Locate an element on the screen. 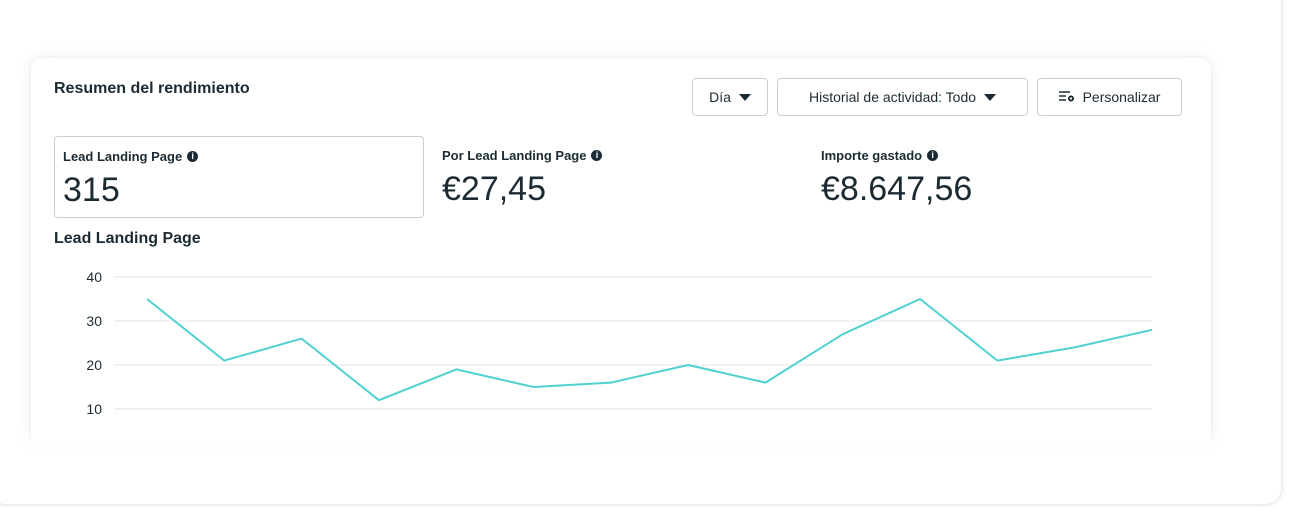  y-tick-label: 20 is located at coordinates (94, 365).